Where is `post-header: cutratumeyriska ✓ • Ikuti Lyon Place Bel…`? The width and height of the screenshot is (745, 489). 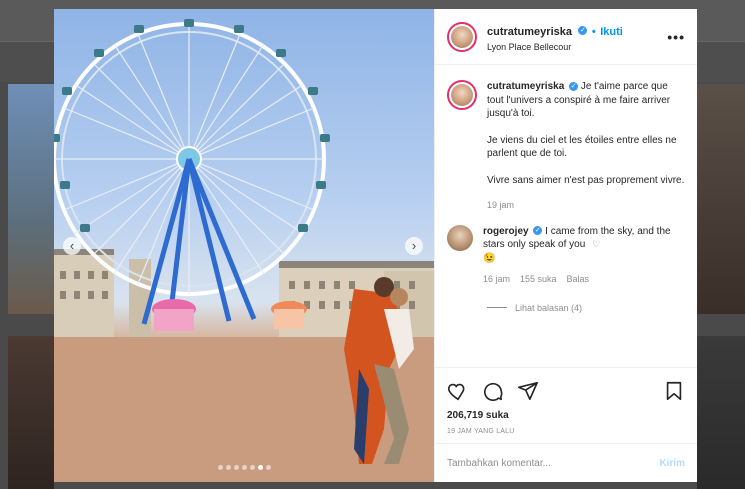 post-header: cutratumeyriska ✓ • Ikuti Lyon Place Bel… is located at coordinates (566, 37).